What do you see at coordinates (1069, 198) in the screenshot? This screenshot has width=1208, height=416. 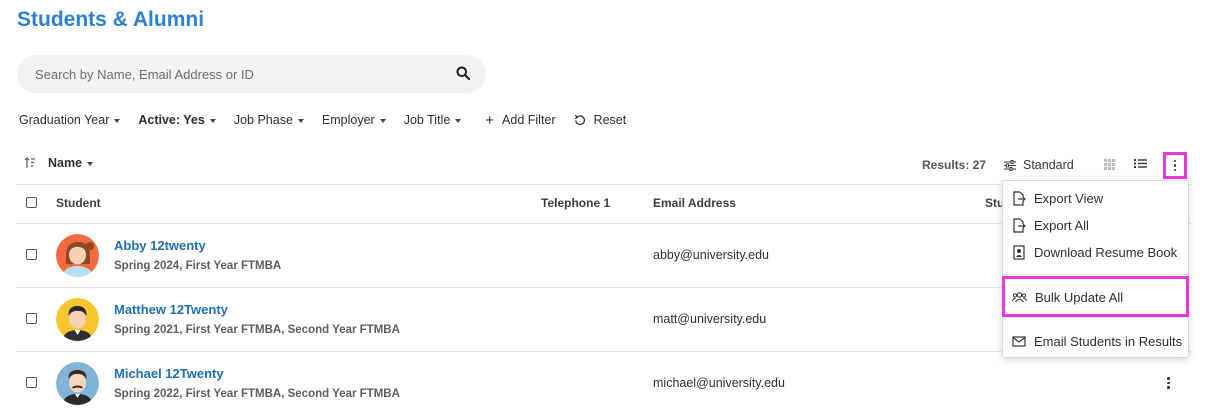 I see `menu-item-label: Export View` at bounding box center [1069, 198].